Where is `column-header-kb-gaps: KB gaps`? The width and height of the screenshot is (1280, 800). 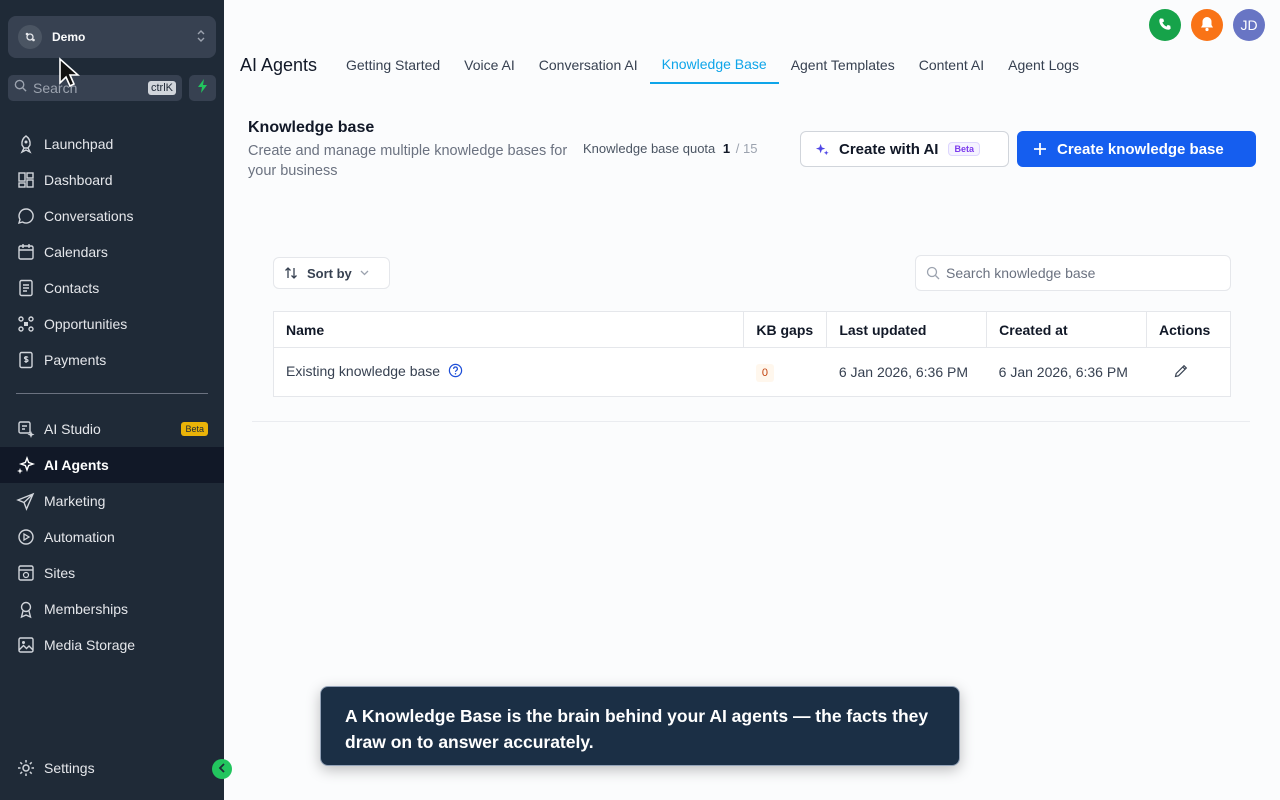
column-header-kb-gaps: KB gaps is located at coordinates (785, 329).